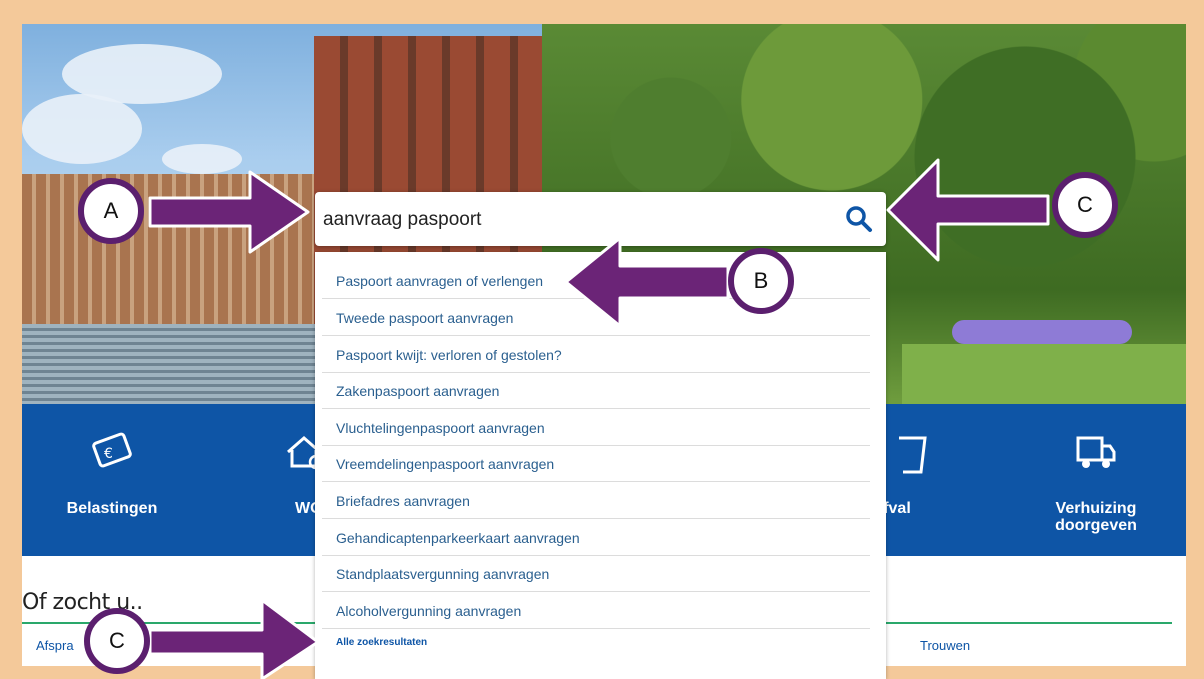 The image size is (1204, 679). Describe the element at coordinates (647, 282) in the screenshot. I see `arrow-b` at that location.